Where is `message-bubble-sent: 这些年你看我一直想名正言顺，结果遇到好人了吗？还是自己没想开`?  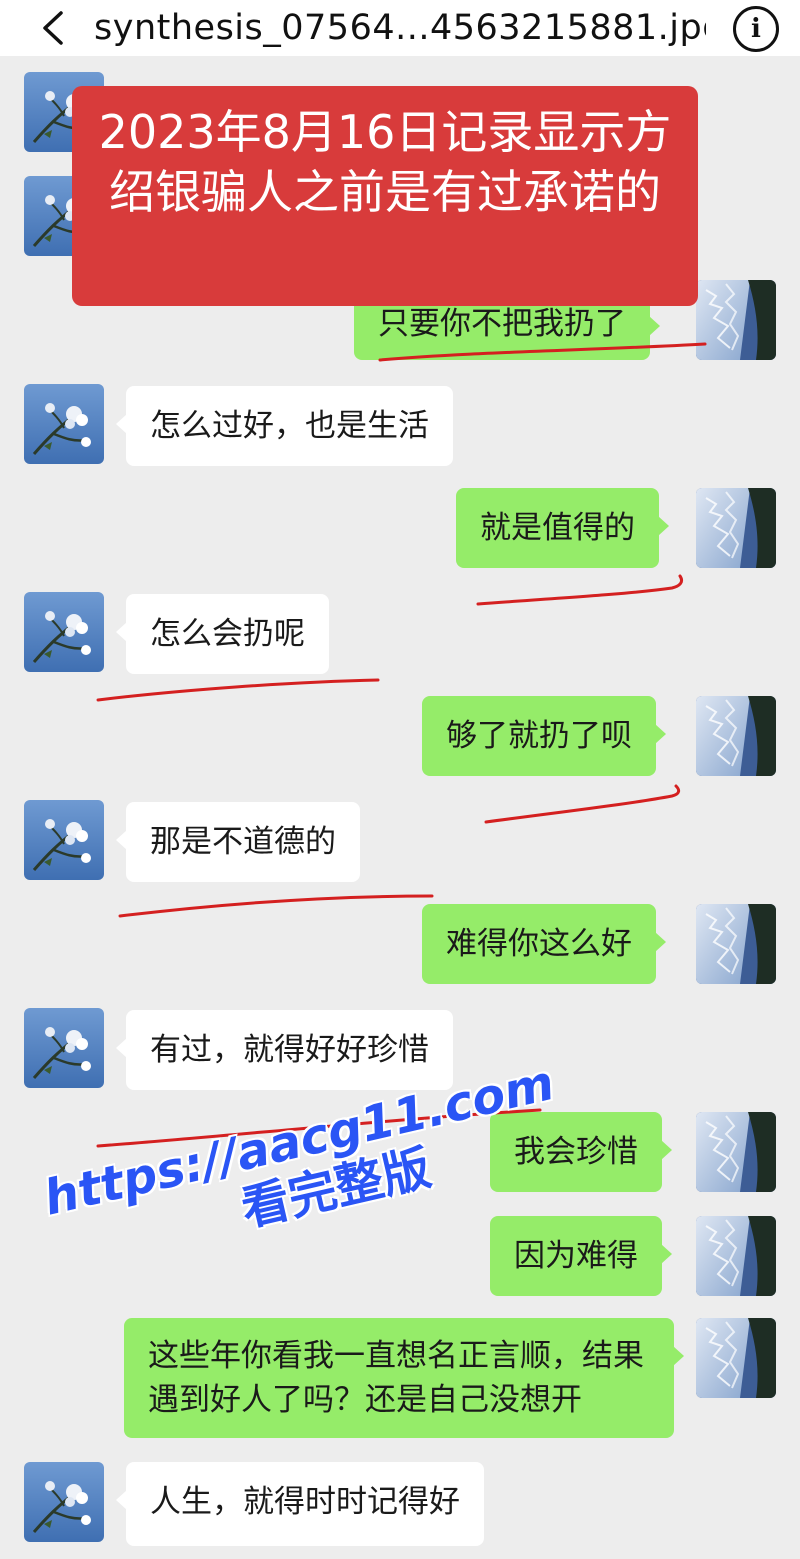
message-bubble-sent: 这些年你看我一直想名正言顺，结果遇到好人了吗？还是自己没想开 is located at coordinates (404, 1378).